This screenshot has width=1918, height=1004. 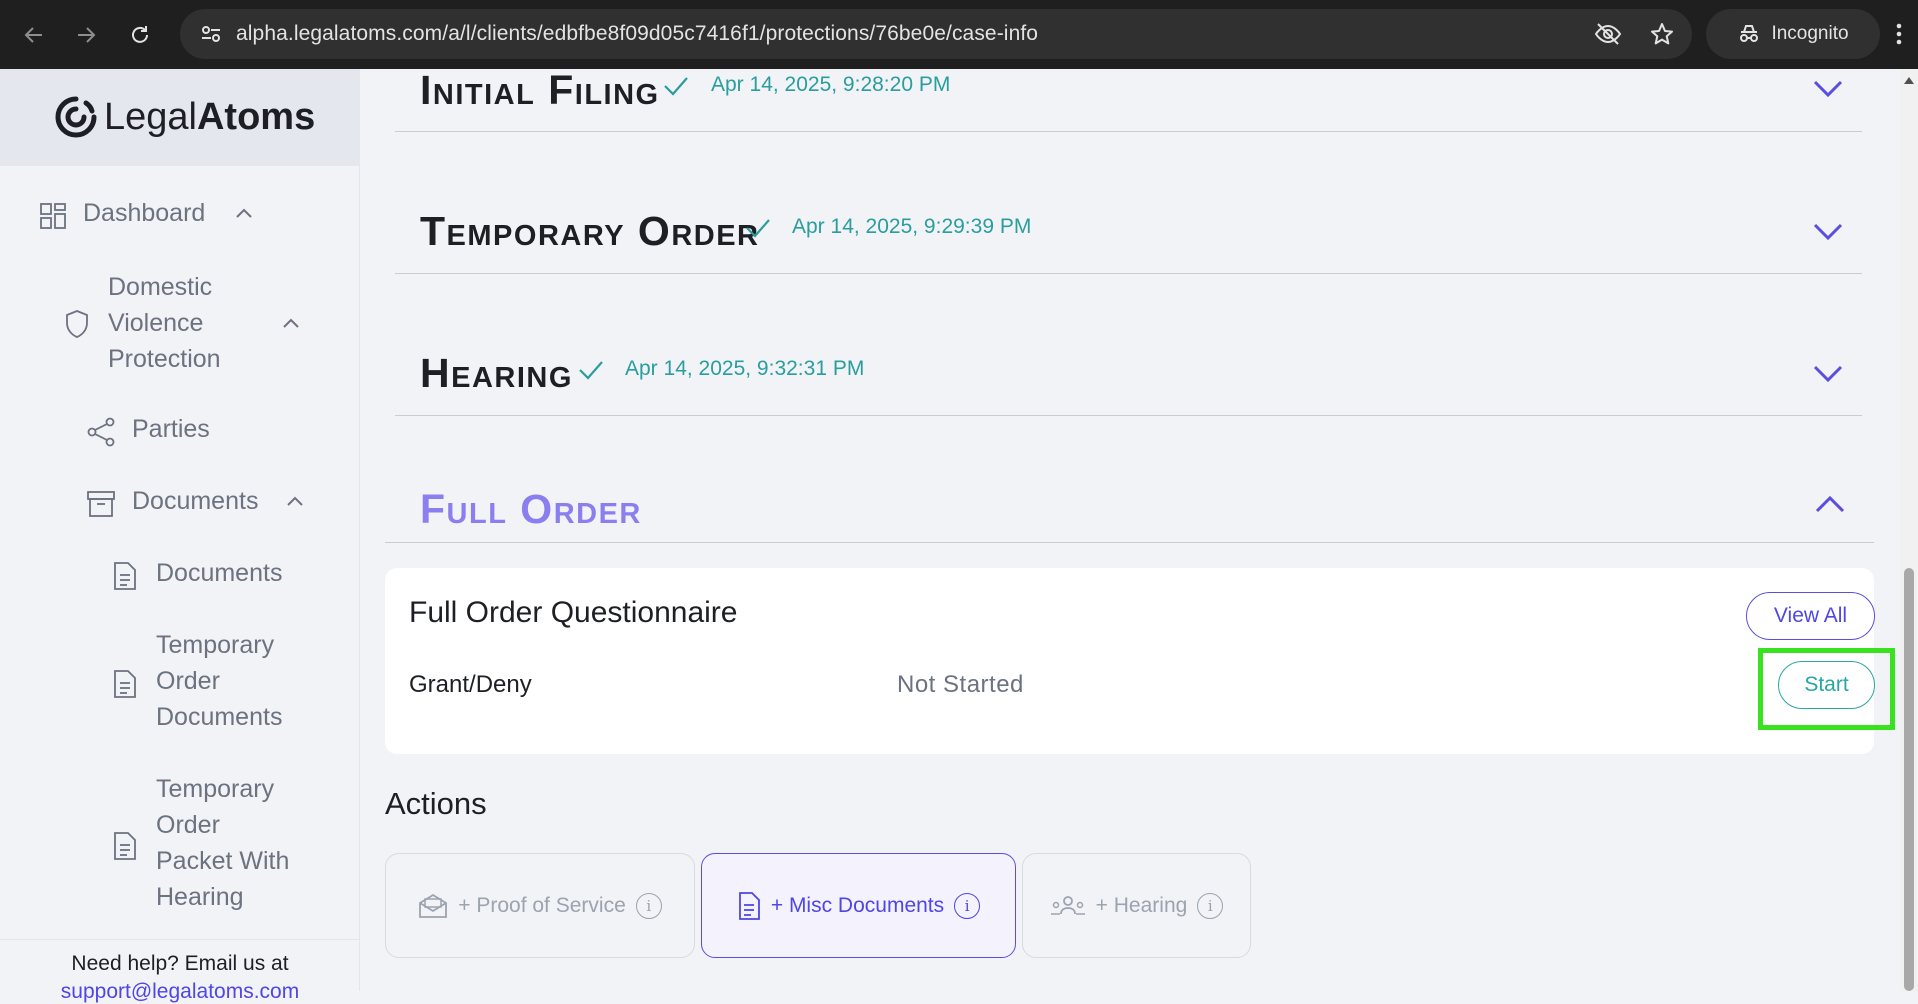 What do you see at coordinates (164, 323) in the screenshot?
I see `sidebar-item-label: Domestic Violence Protection` at bounding box center [164, 323].